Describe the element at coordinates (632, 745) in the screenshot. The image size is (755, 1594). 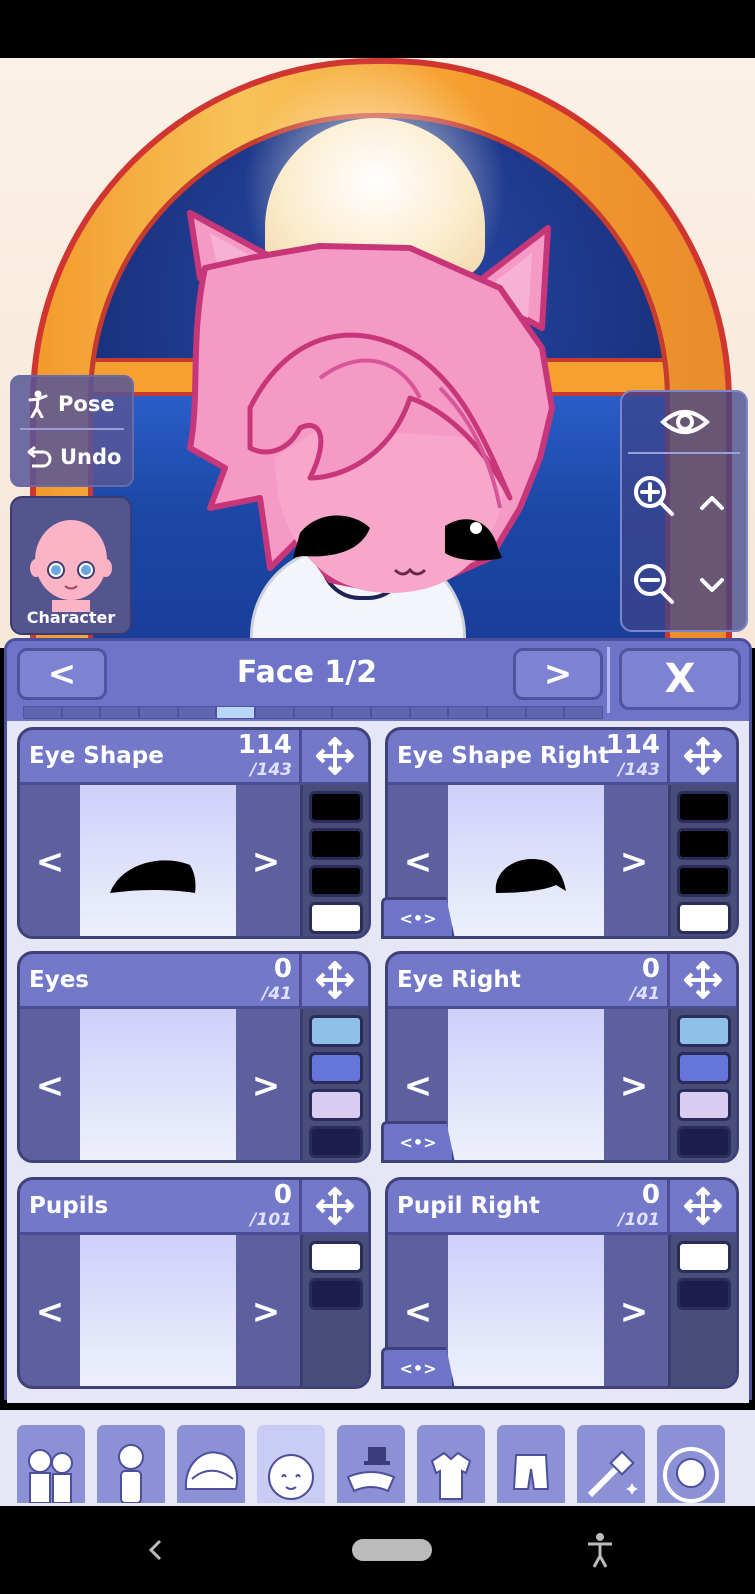
I see `card-count-value: 114` at that location.